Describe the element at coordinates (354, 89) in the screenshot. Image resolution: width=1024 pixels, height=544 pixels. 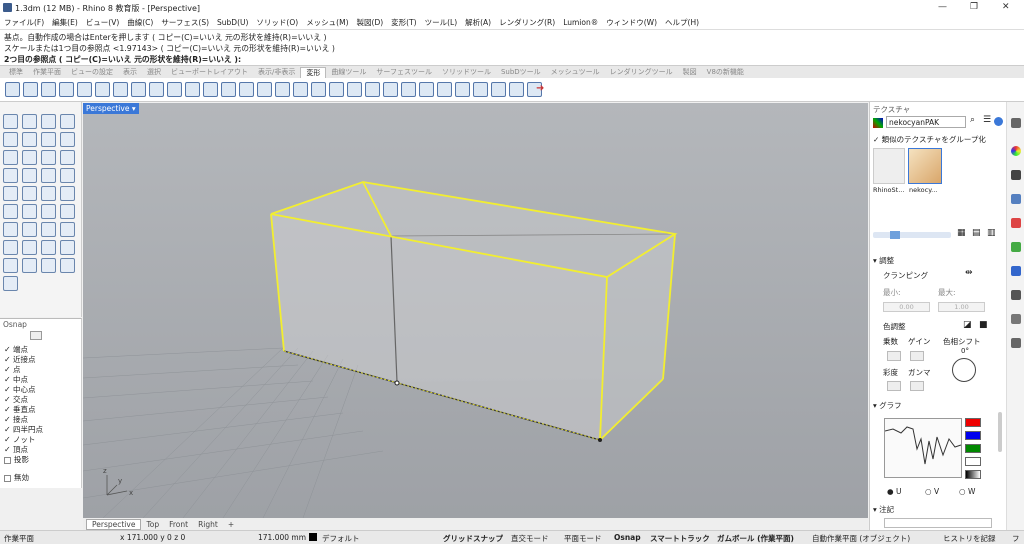
I see `sporph-tool-icon` at that location.